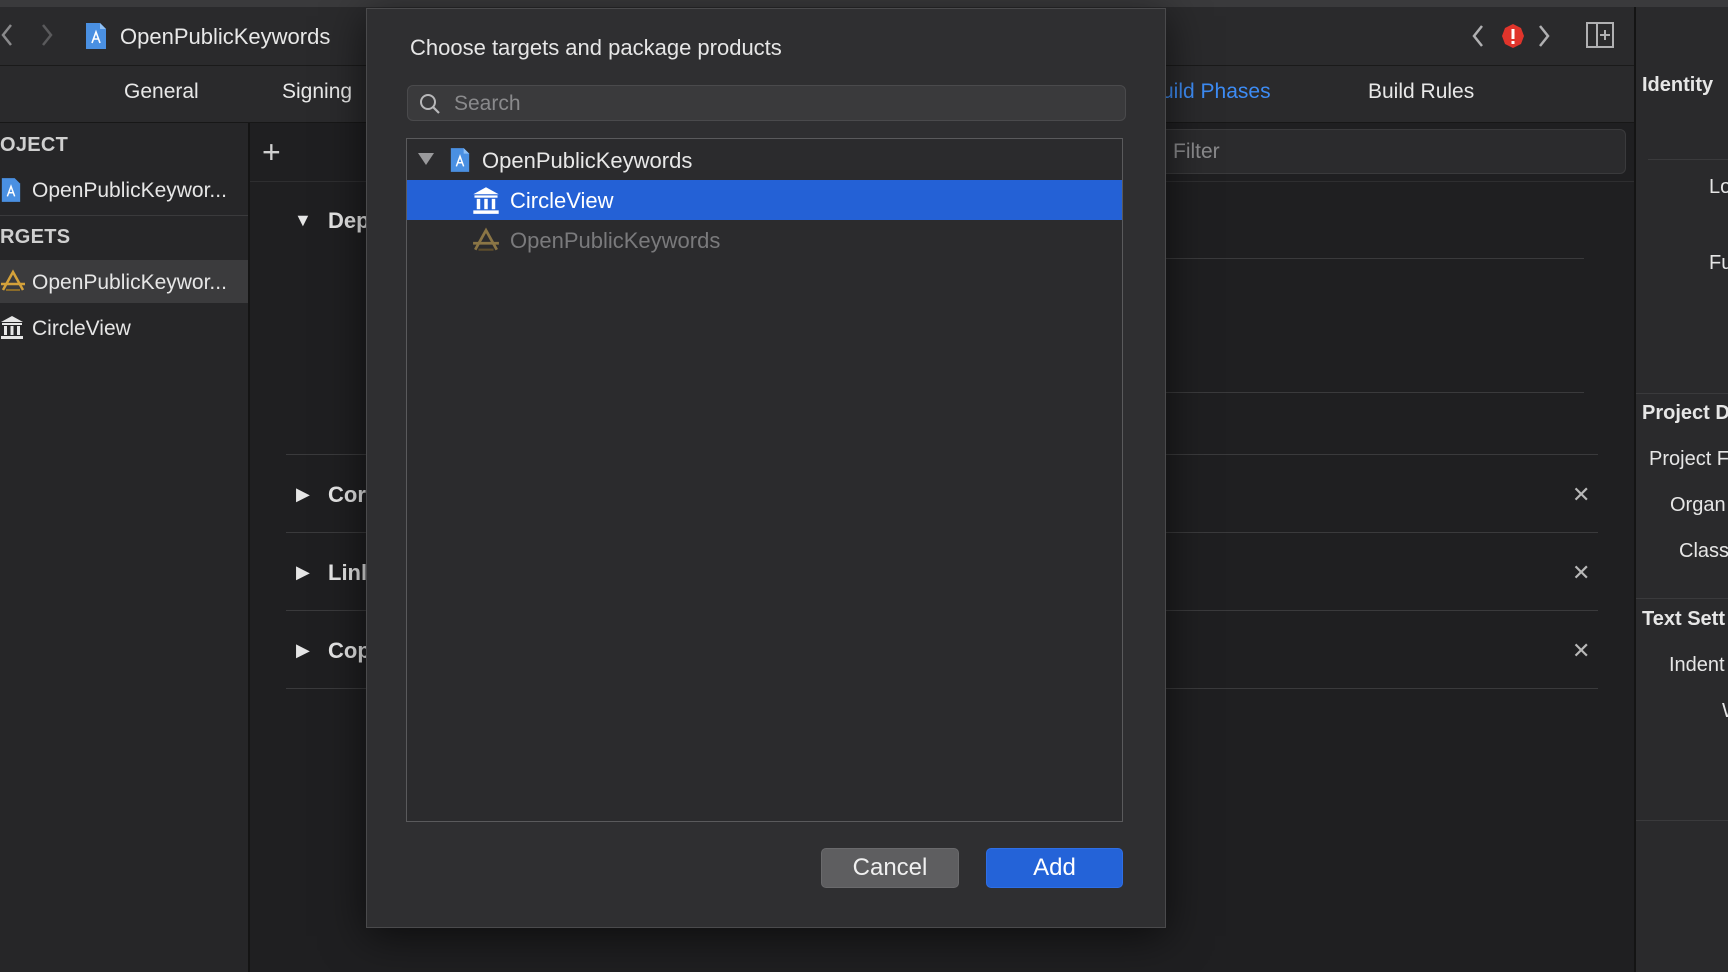 The width and height of the screenshot is (1728, 972). Describe the element at coordinates (1393, 151) in the screenshot. I see `filter-field: Filter` at that location.